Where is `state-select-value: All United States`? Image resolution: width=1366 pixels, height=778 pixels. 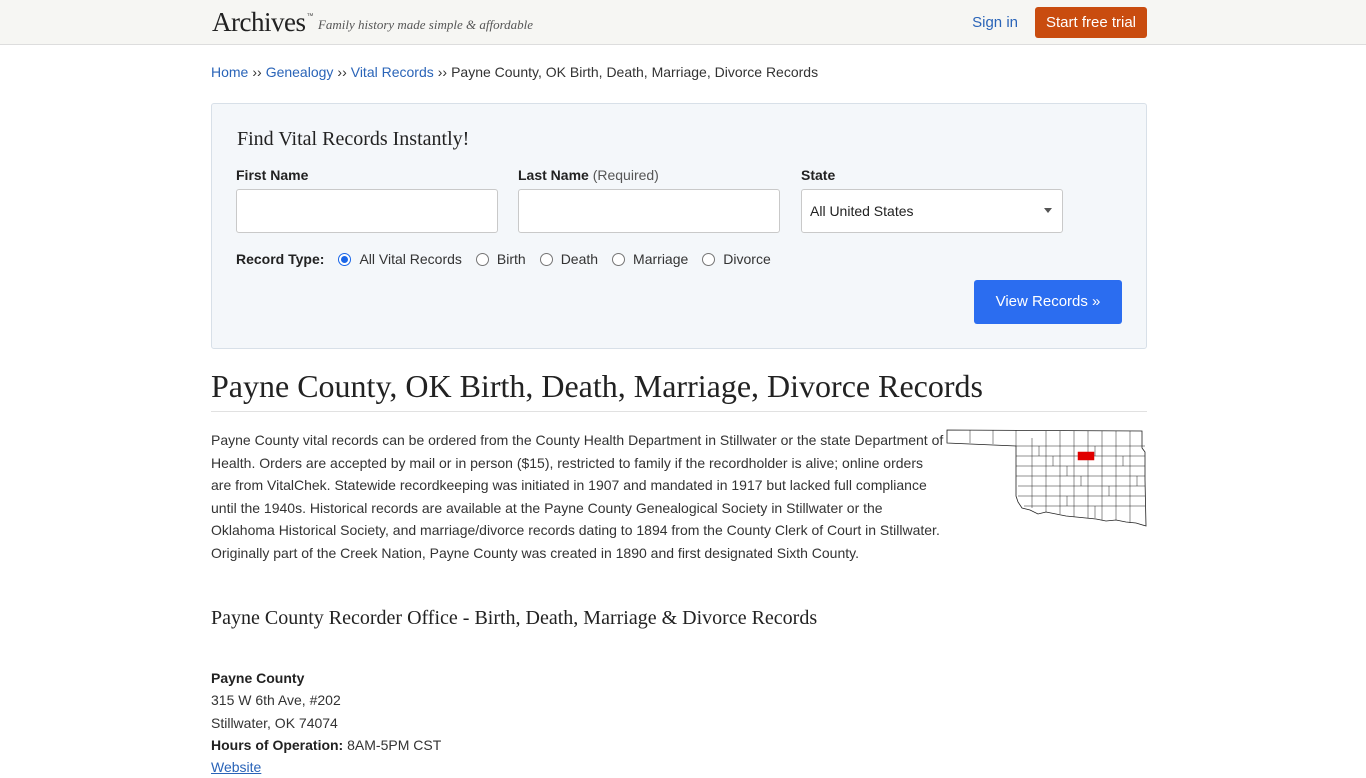
state-select-value: All United States is located at coordinates (862, 211).